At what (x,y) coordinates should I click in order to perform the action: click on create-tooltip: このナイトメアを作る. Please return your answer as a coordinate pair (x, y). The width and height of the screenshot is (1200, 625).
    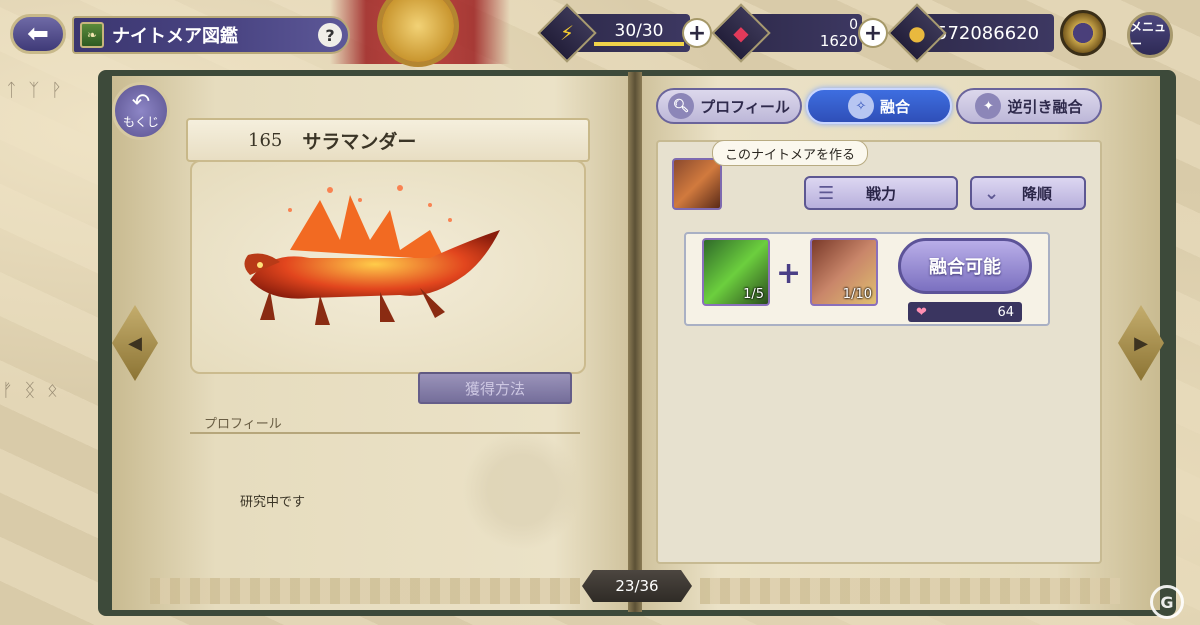
    Looking at the image, I should click on (790, 153).